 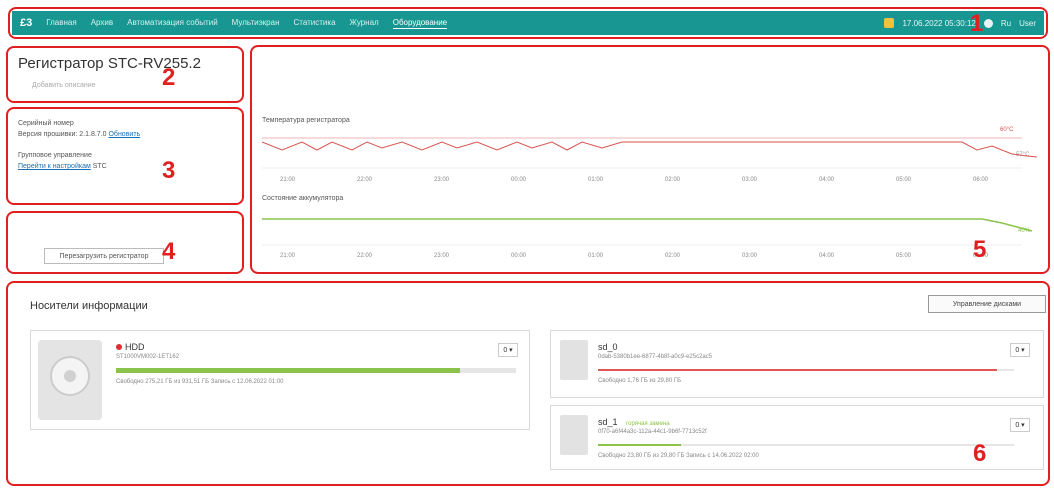 I want to click on annotation-number-5: 5, so click(x=980, y=249).